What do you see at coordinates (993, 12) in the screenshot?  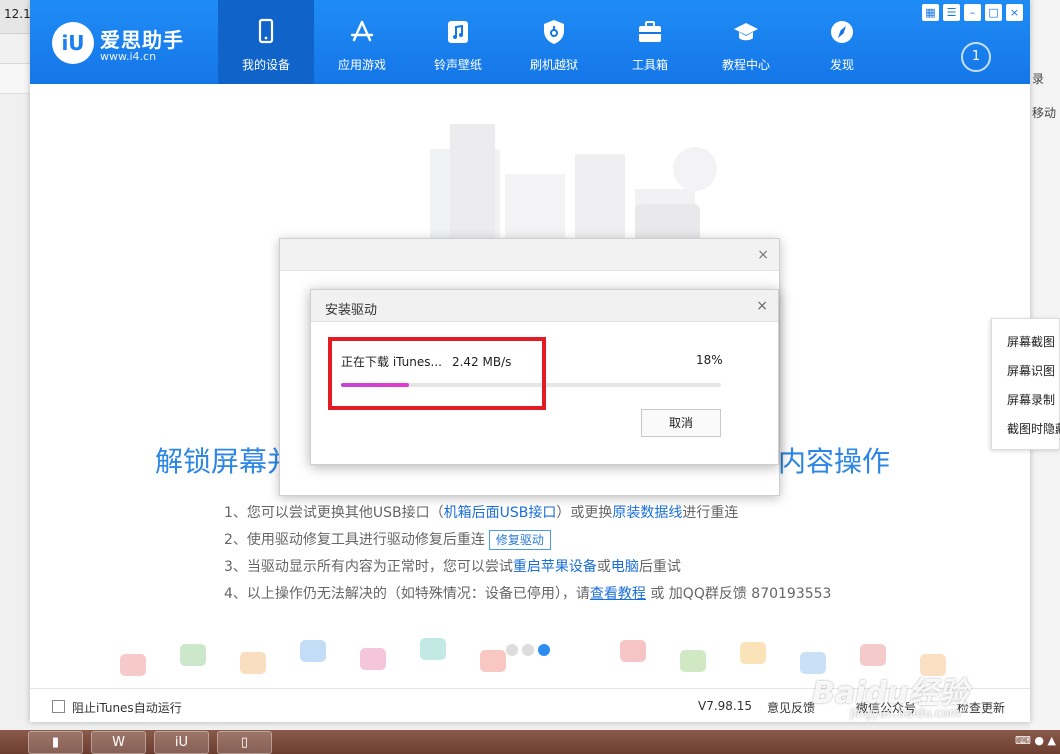 I see `maximize-icon: □` at bounding box center [993, 12].